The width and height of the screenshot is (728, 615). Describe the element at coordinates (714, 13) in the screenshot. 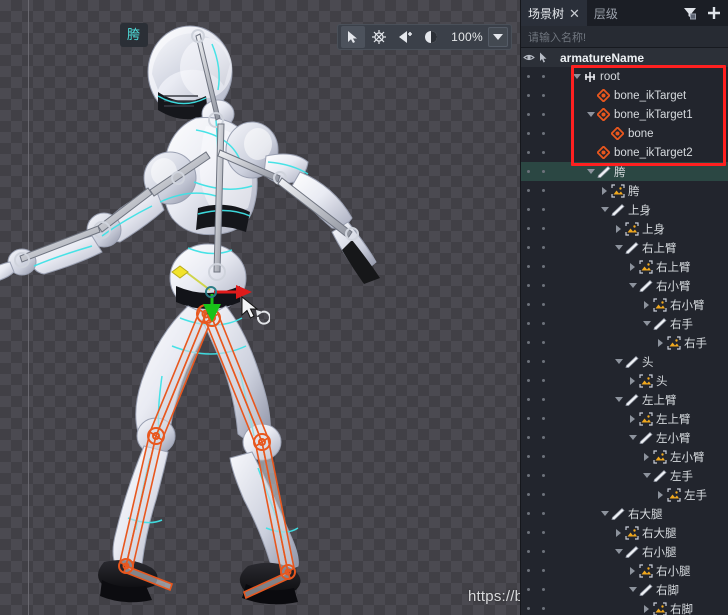

I see `add-icon` at that location.